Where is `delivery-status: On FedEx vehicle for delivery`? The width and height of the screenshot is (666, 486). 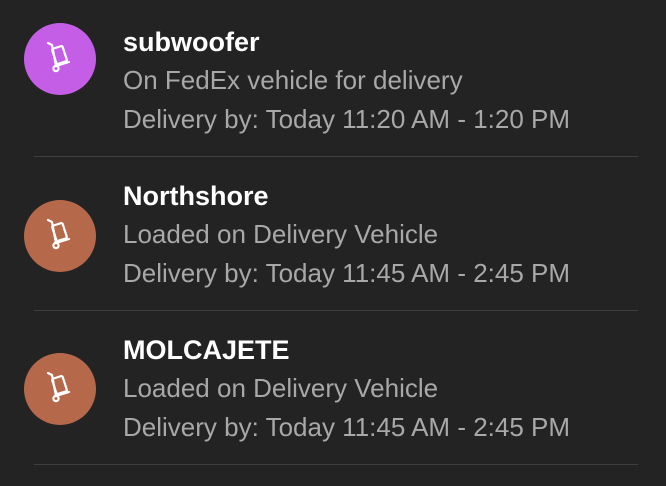
delivery-status: On FedEx vehicle for delivery is located at coordinates (293, 80).